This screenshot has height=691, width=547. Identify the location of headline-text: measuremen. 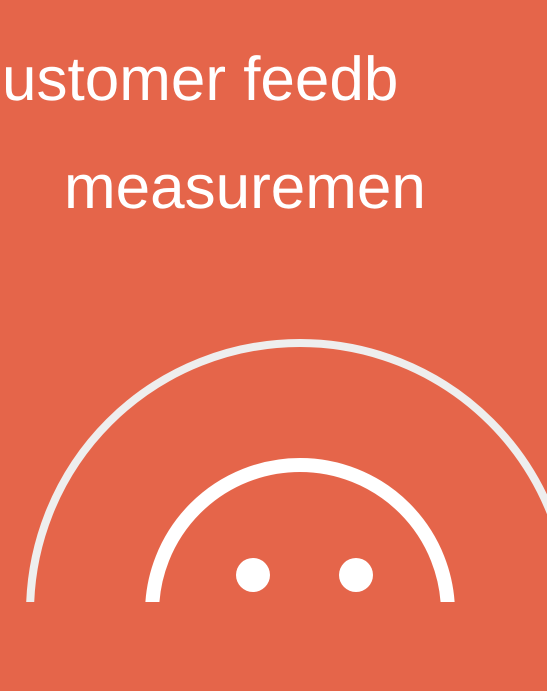
(245, 188).